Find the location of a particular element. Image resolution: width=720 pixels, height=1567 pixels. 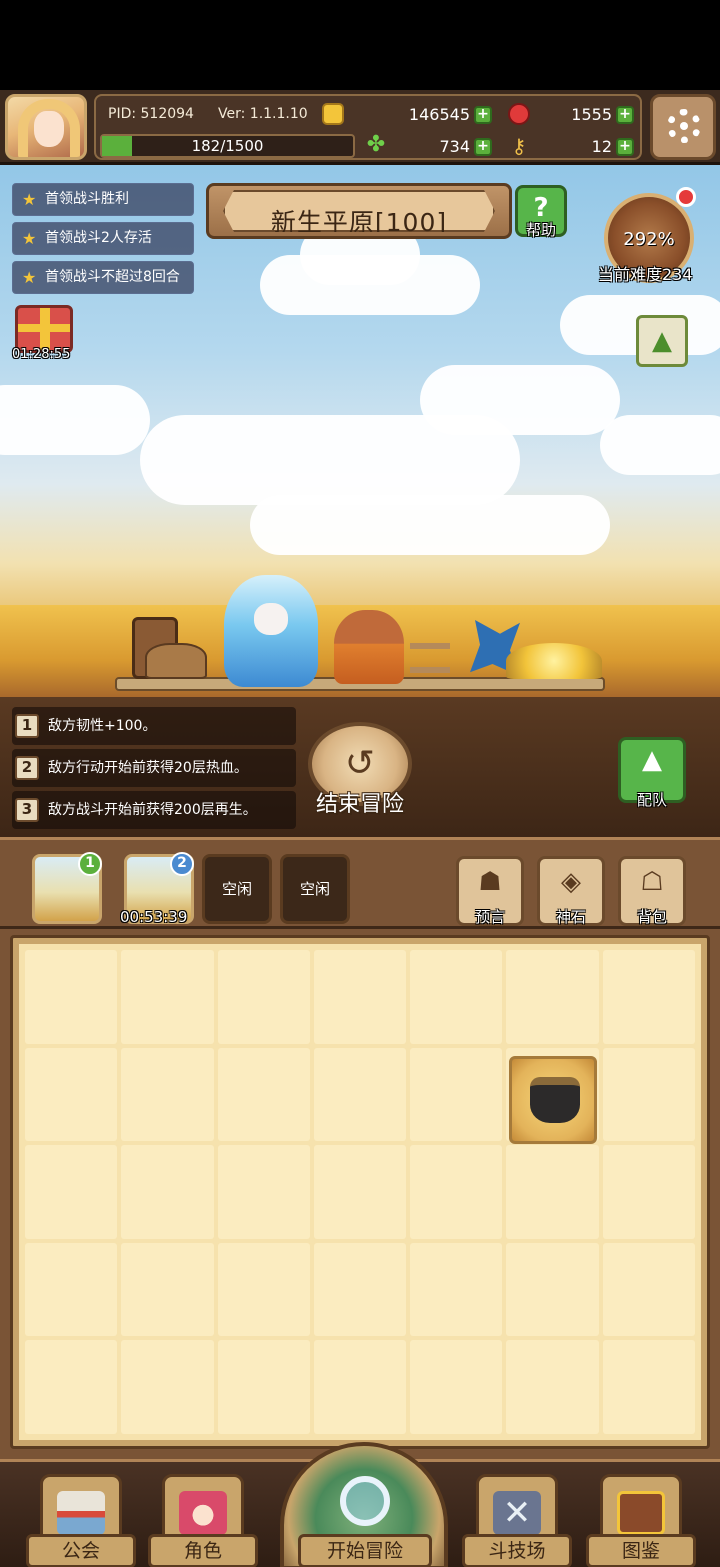

nav-arena: 斗技场 is located at coordinates (517, 1550).